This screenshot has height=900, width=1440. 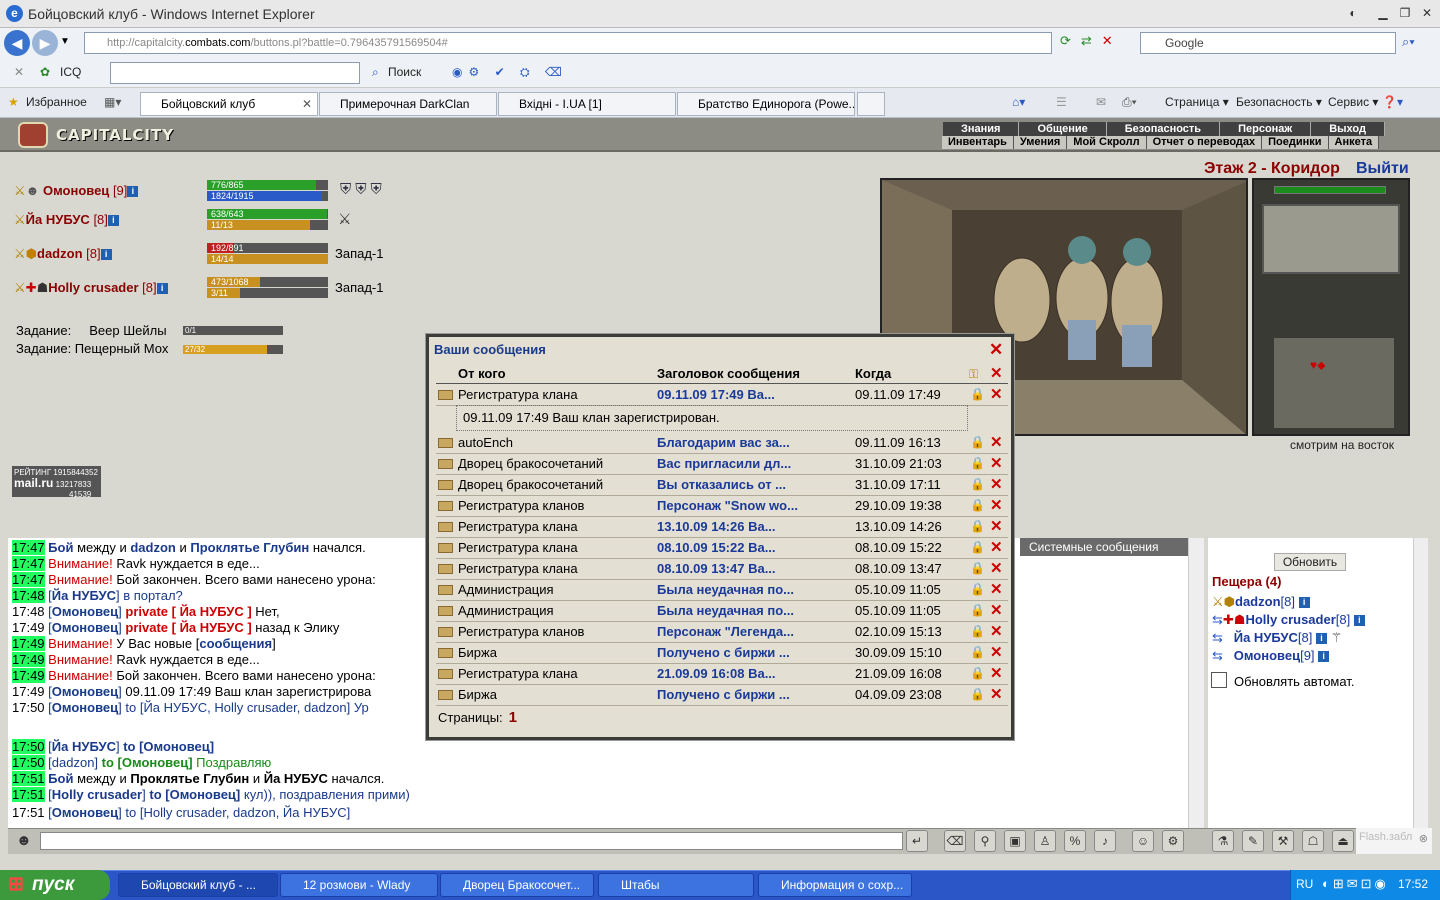 What do you see at coordinates (26, 841) in the screenshot?
I see `chat-mode-icon: ☻` at bounding box center [26, 841].